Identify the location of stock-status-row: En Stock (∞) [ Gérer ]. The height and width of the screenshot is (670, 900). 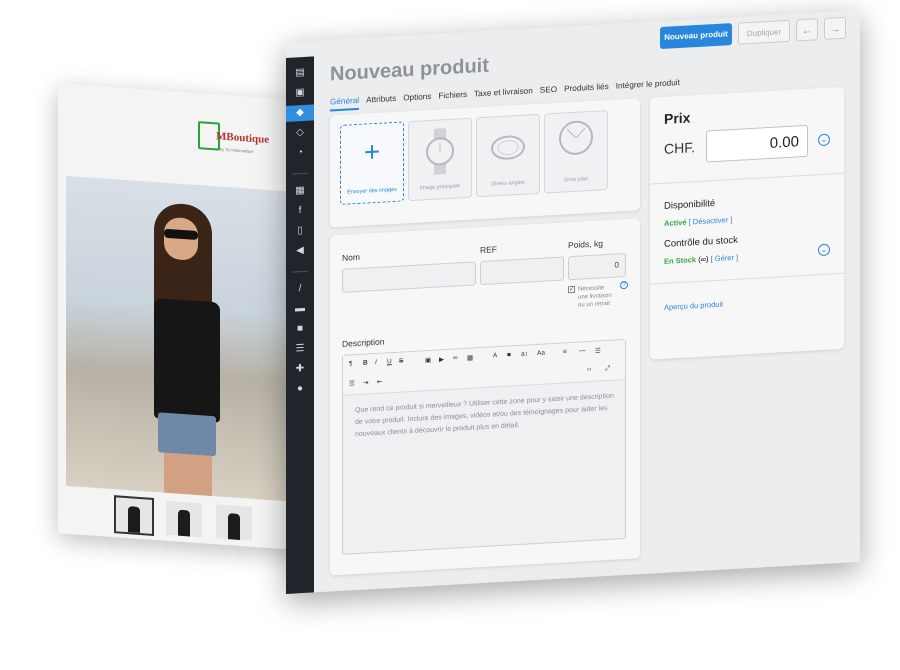
(701, 259).